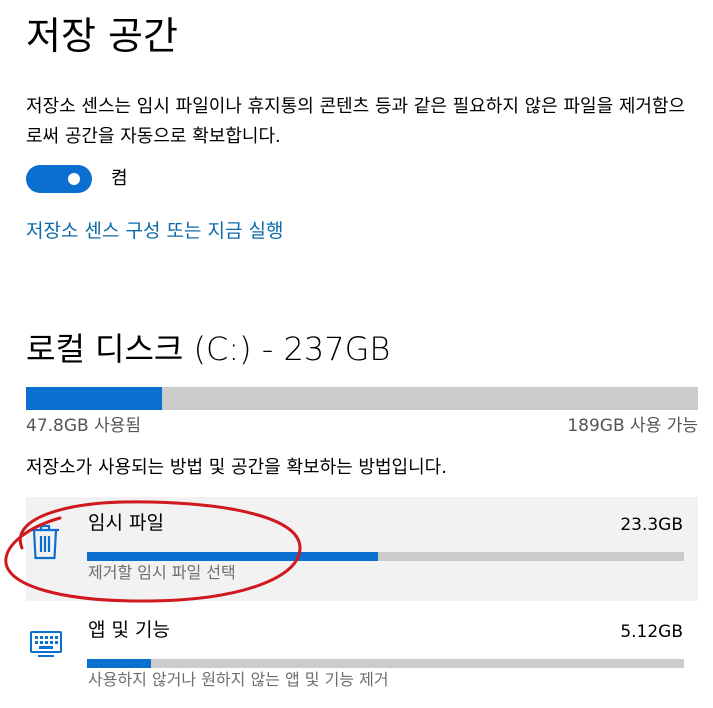  Describe the element at coordinates (119, 178) in the screenshot. I see `toggle-state-label: 켬` at that location.